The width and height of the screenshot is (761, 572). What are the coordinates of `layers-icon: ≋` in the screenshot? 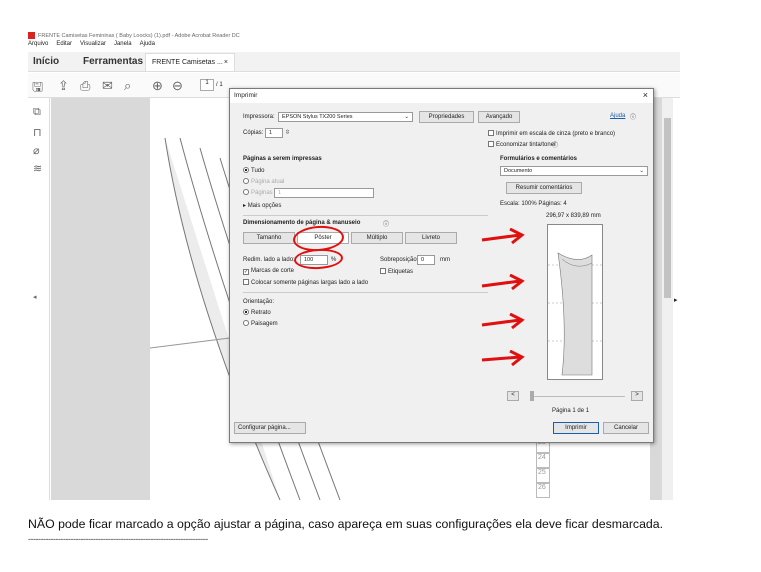 It's located at (37, 168).